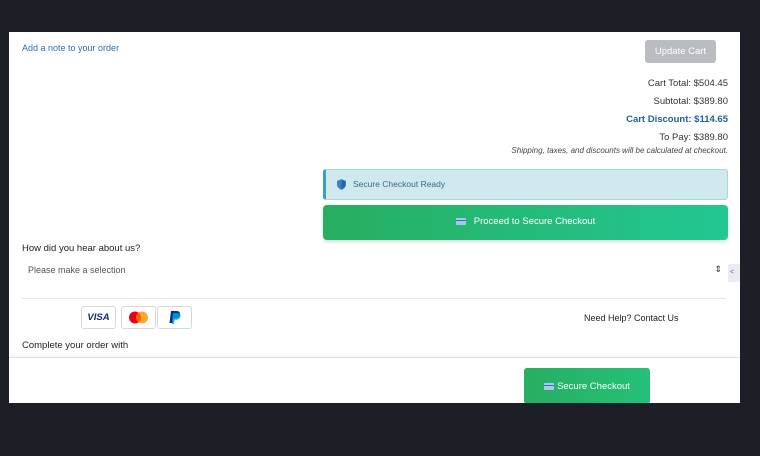  I want to click on hear-about-us-label: How did you hear about us?, so click(81, 248).